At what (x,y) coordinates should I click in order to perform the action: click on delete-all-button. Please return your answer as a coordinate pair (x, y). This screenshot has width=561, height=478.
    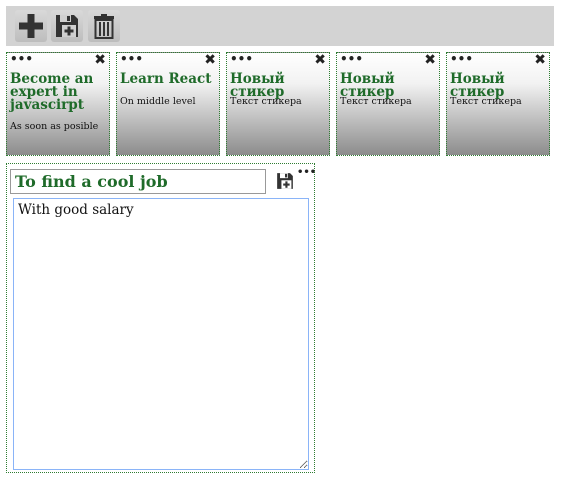
    Looking at the image, I should click on (104, 26).